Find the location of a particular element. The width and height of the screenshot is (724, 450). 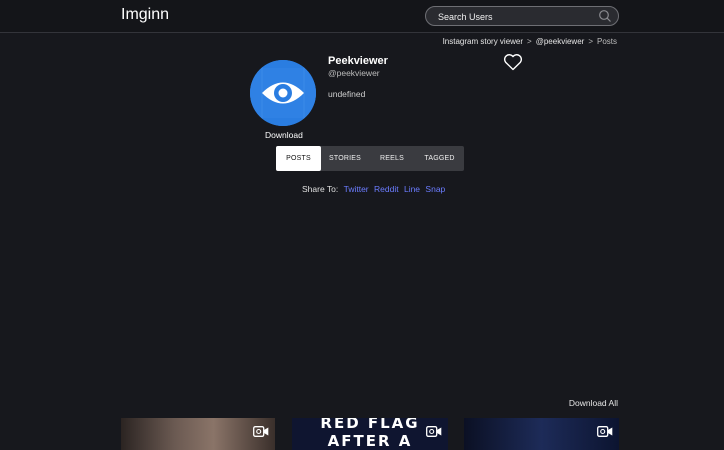

avatar is located at coordinates (283, 93).